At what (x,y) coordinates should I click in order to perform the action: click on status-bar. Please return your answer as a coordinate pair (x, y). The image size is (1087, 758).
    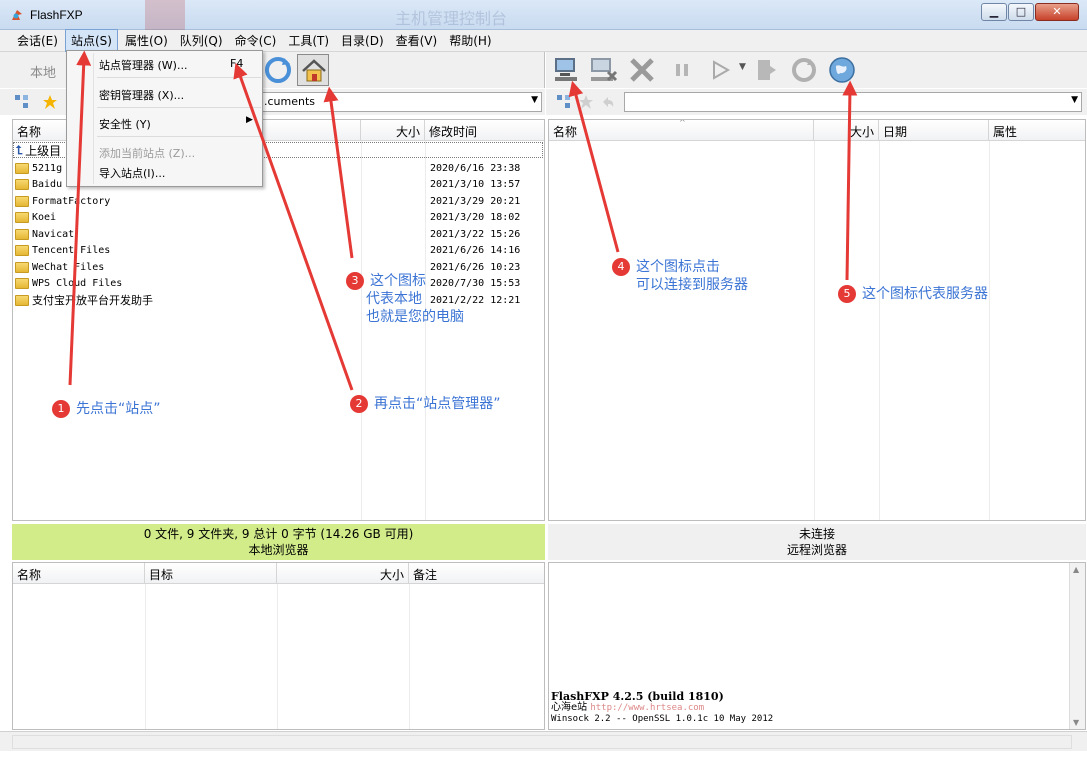
    Looking at the image, I should click on (543, 741).